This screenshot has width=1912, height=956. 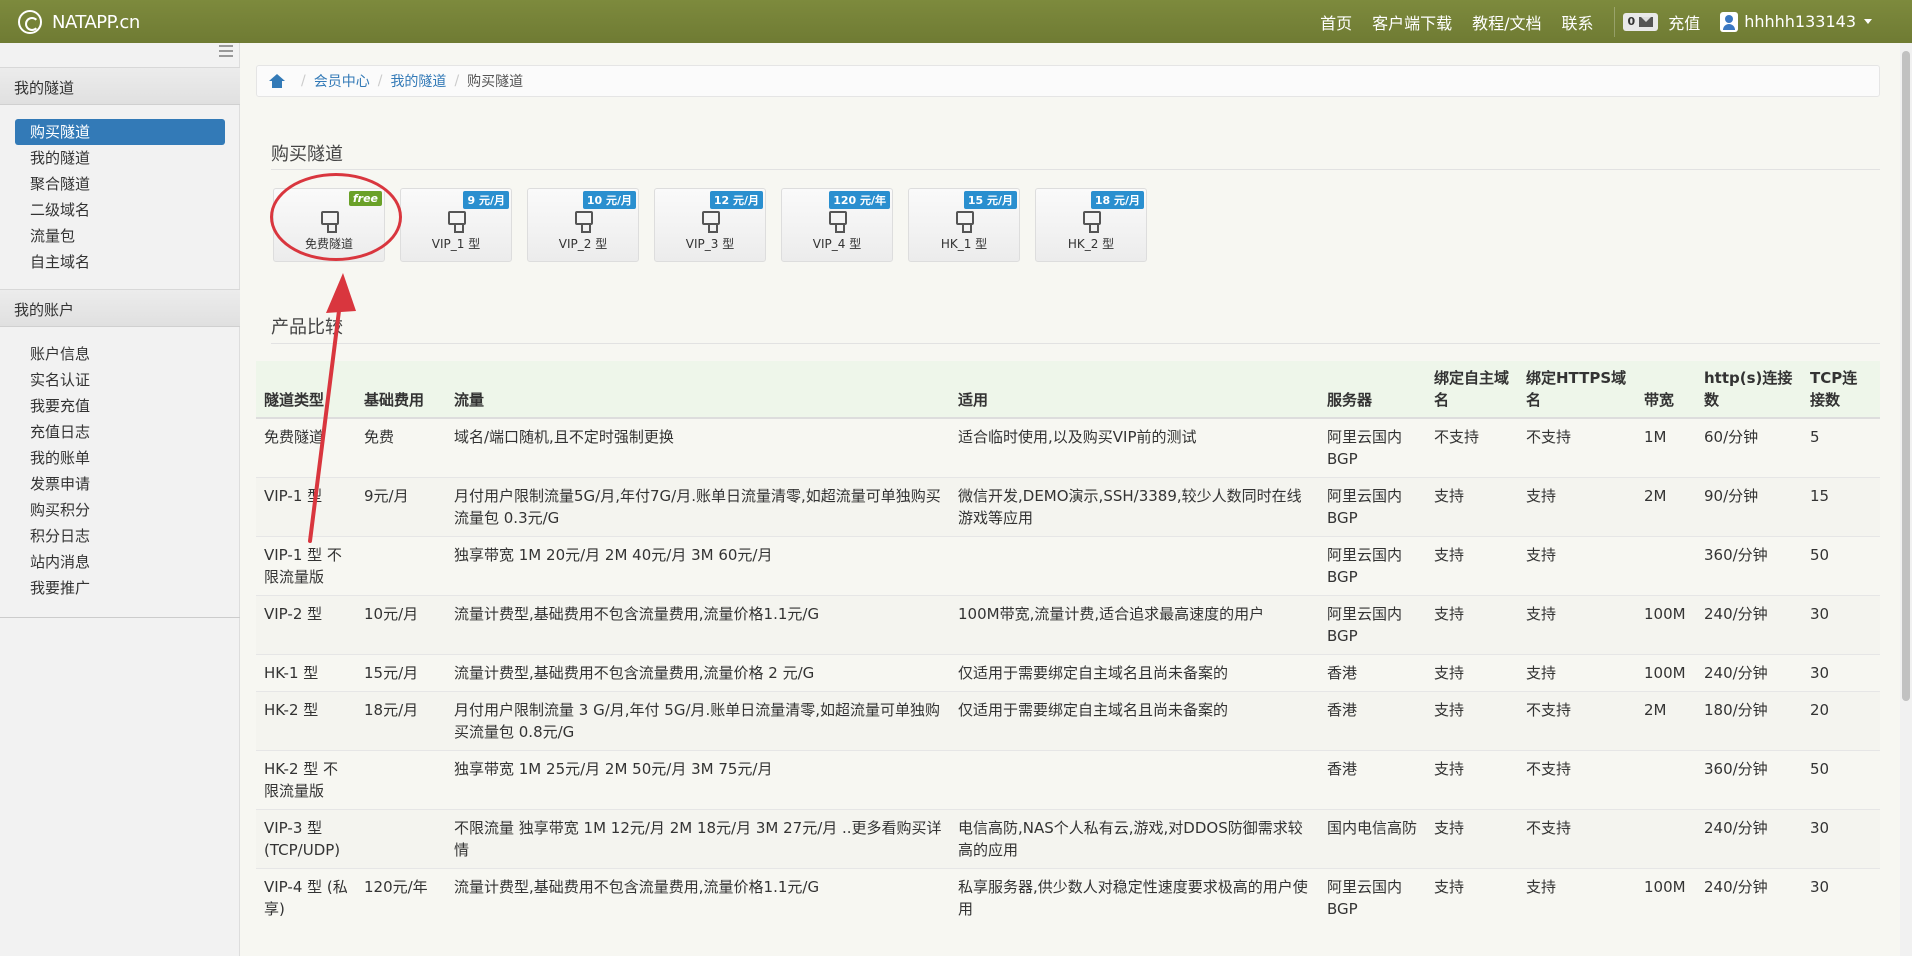 What do you see at coordinates (837, 225) in the screenshot?
I see `product-vip4: 120 元/年 VIP_4 型` at bounding box center [837, 225].